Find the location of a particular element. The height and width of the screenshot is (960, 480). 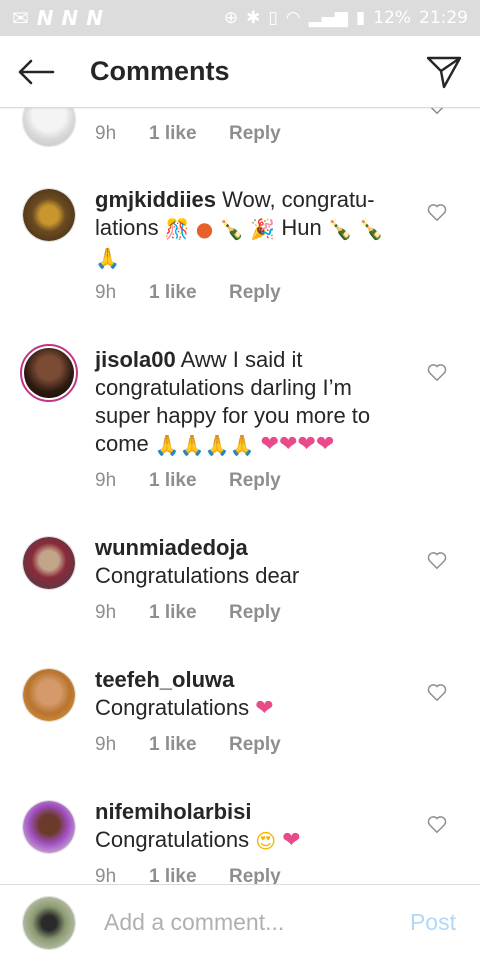

balloon-emoji: ● is located at coordinates (204, 229).